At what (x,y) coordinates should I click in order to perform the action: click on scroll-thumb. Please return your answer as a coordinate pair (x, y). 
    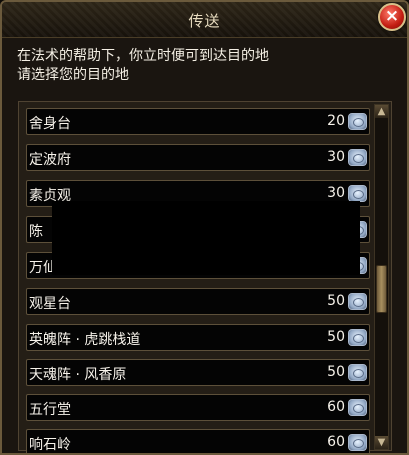
    Looking at the image, I should click on (381, 289).